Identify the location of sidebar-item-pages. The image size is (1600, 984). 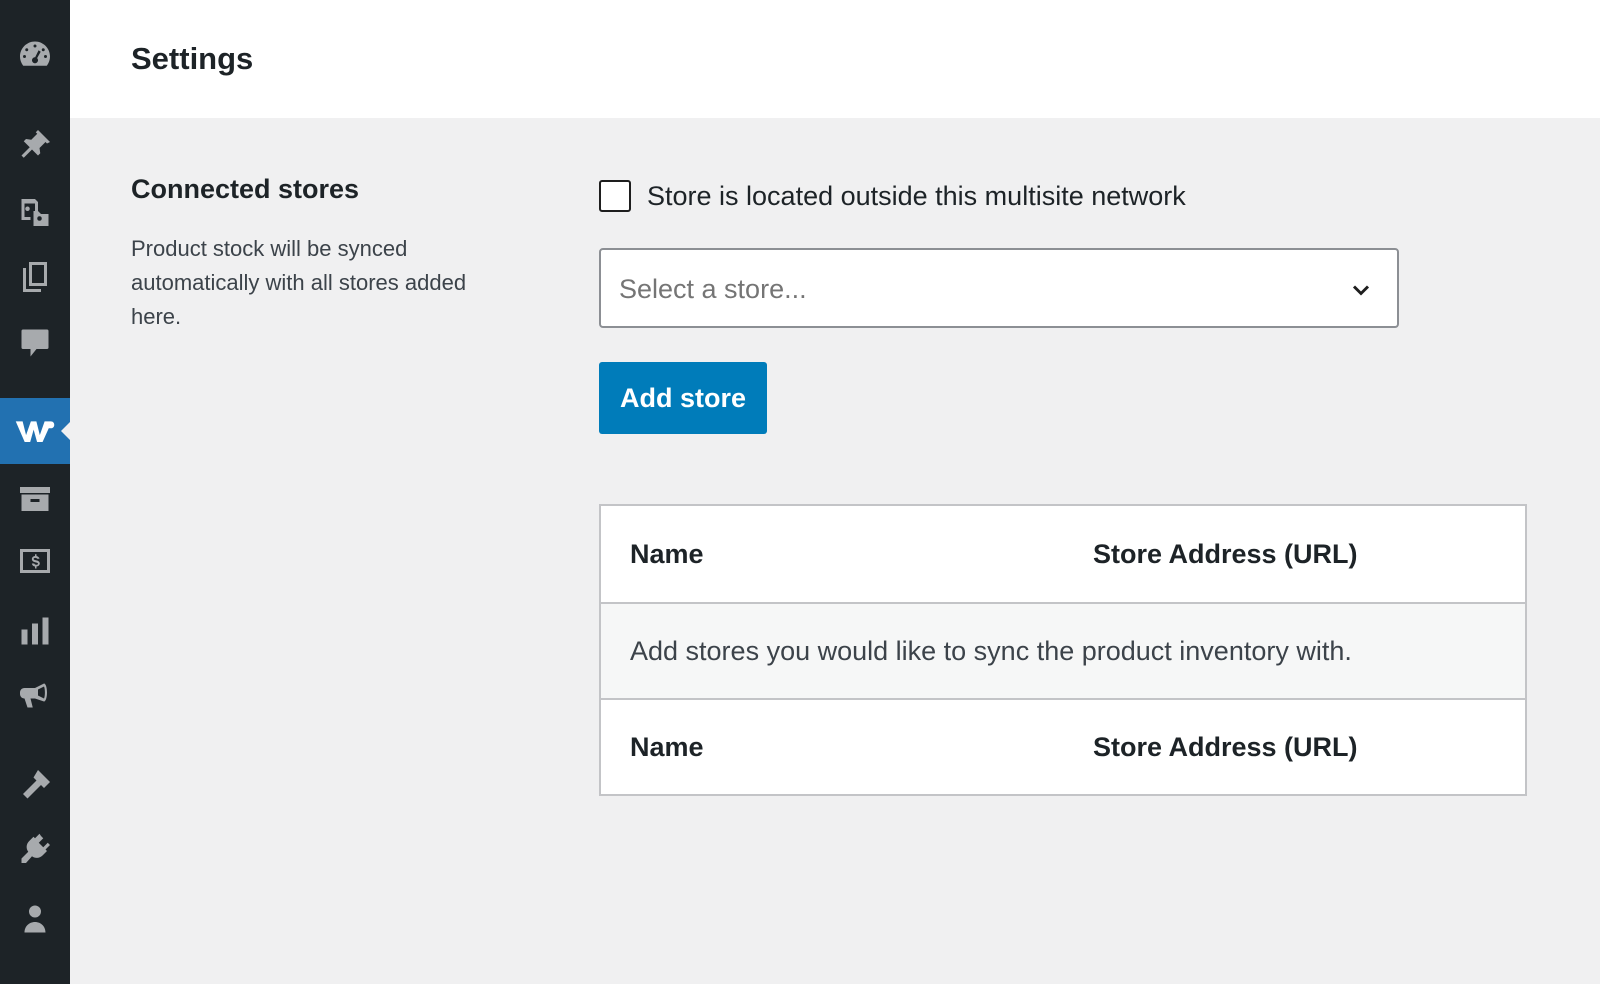
(35, 277).